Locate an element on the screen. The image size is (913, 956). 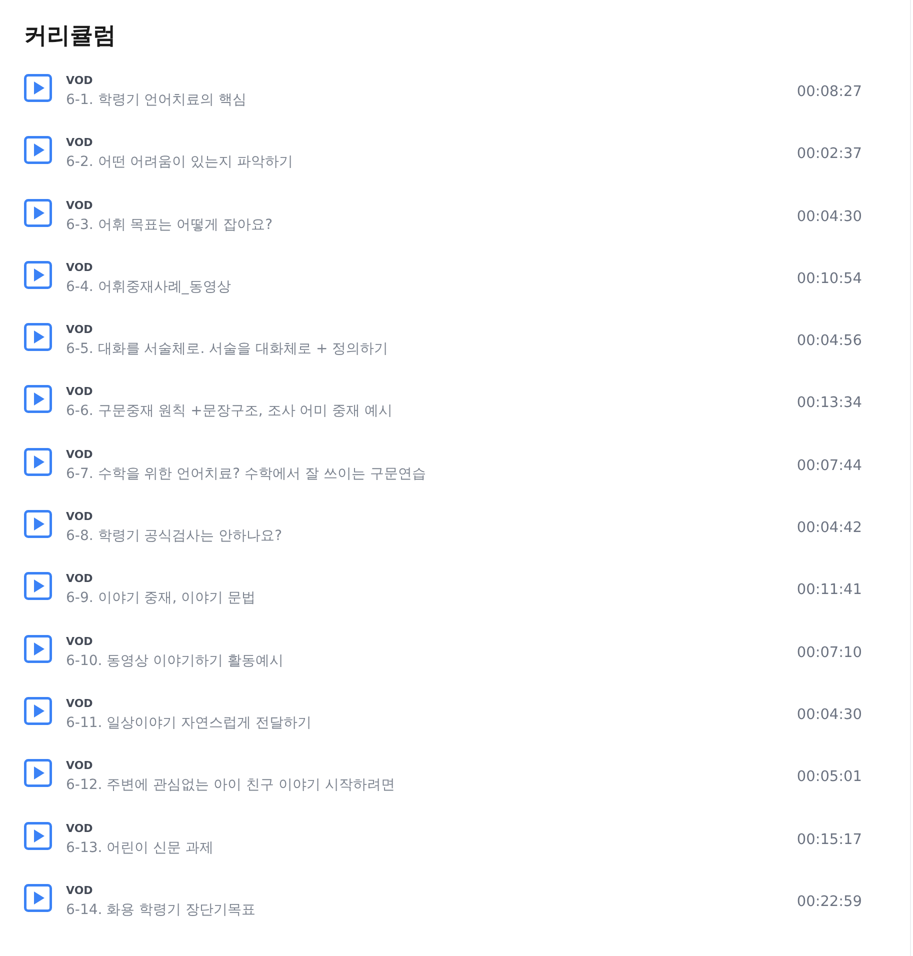
lesson-duration: 00:15:17 is located at coordinates (829, 840).